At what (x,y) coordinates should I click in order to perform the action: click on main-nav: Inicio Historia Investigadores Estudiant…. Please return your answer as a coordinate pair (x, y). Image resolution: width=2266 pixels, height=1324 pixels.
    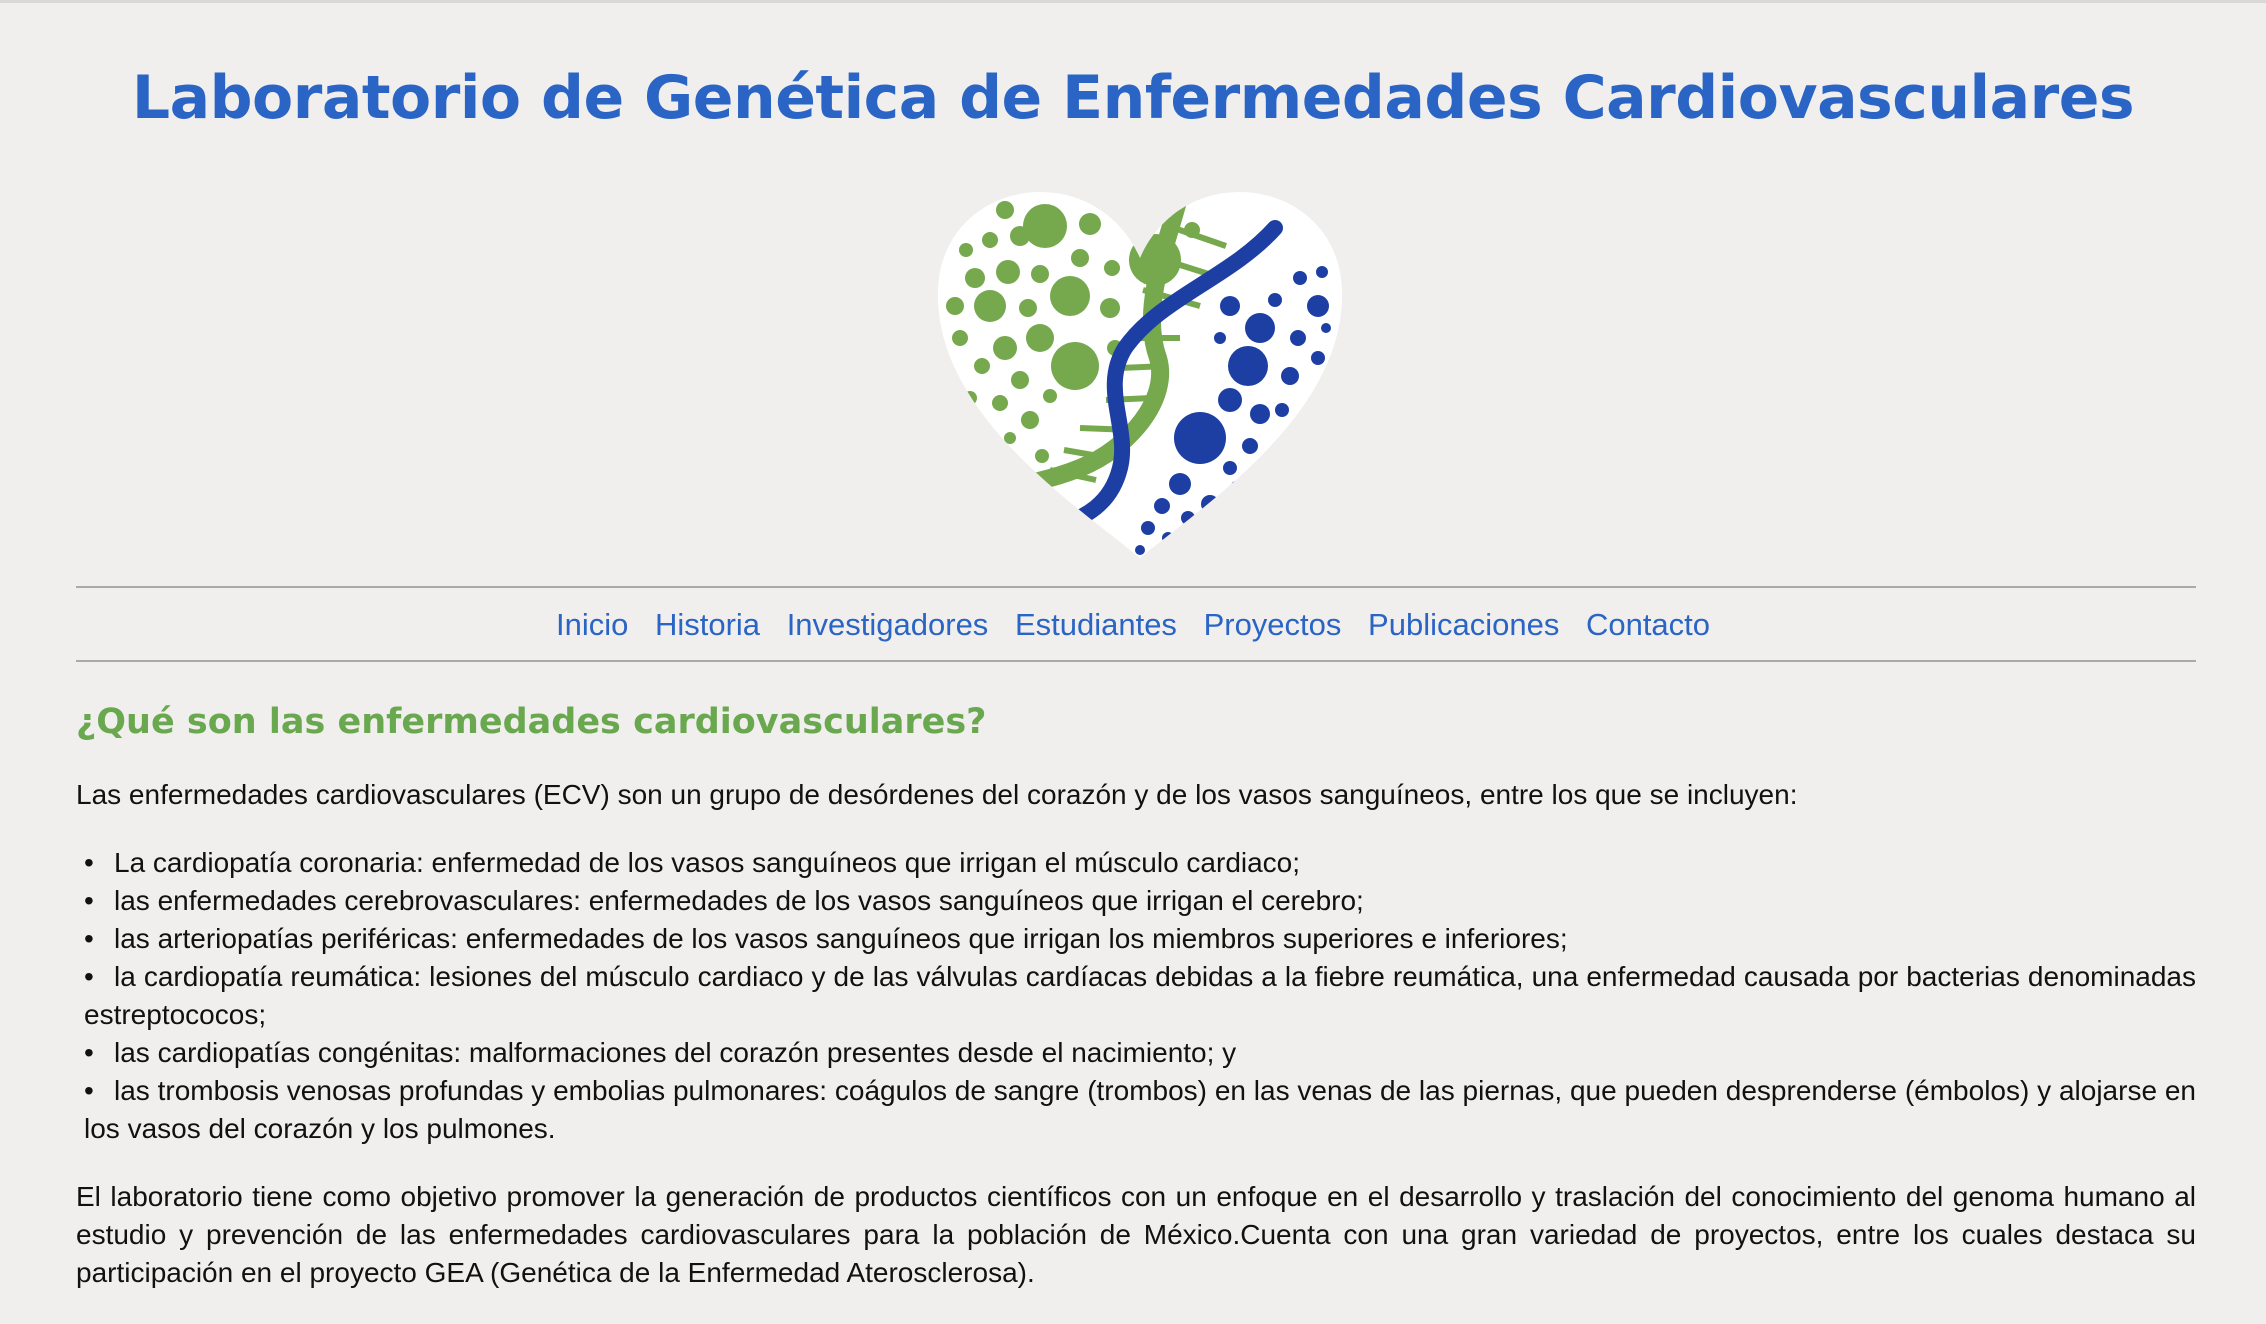
    Looking at the image, I should click on (1133, 625).